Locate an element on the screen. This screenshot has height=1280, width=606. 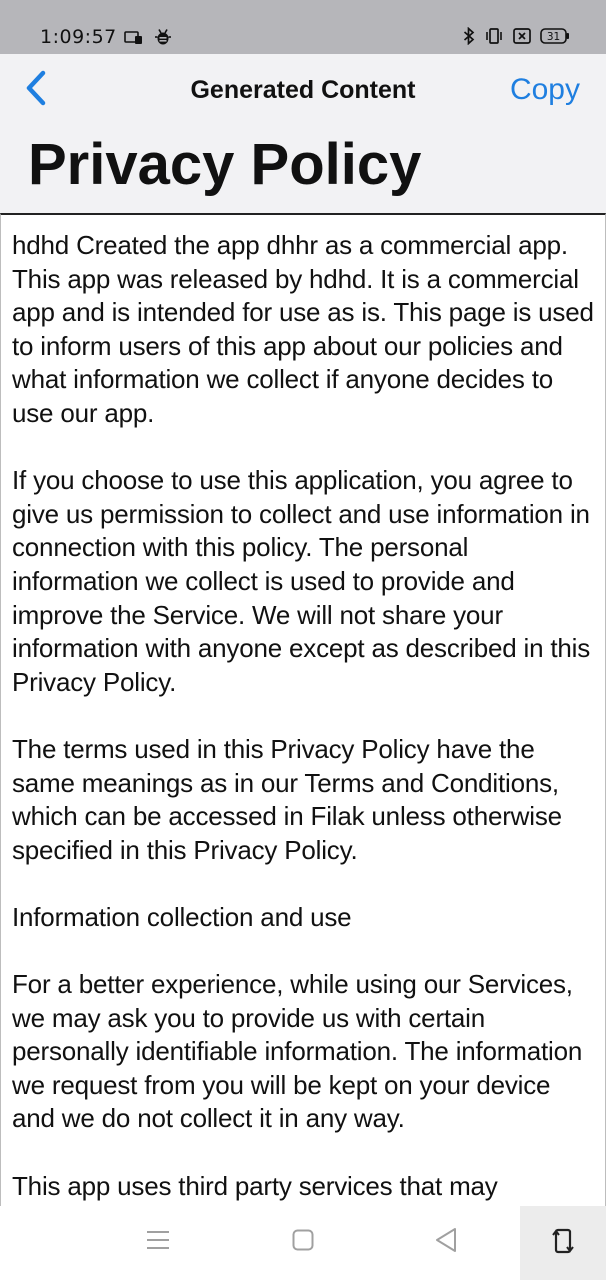
copy-button: Copy is located at coordinates (545, 90).